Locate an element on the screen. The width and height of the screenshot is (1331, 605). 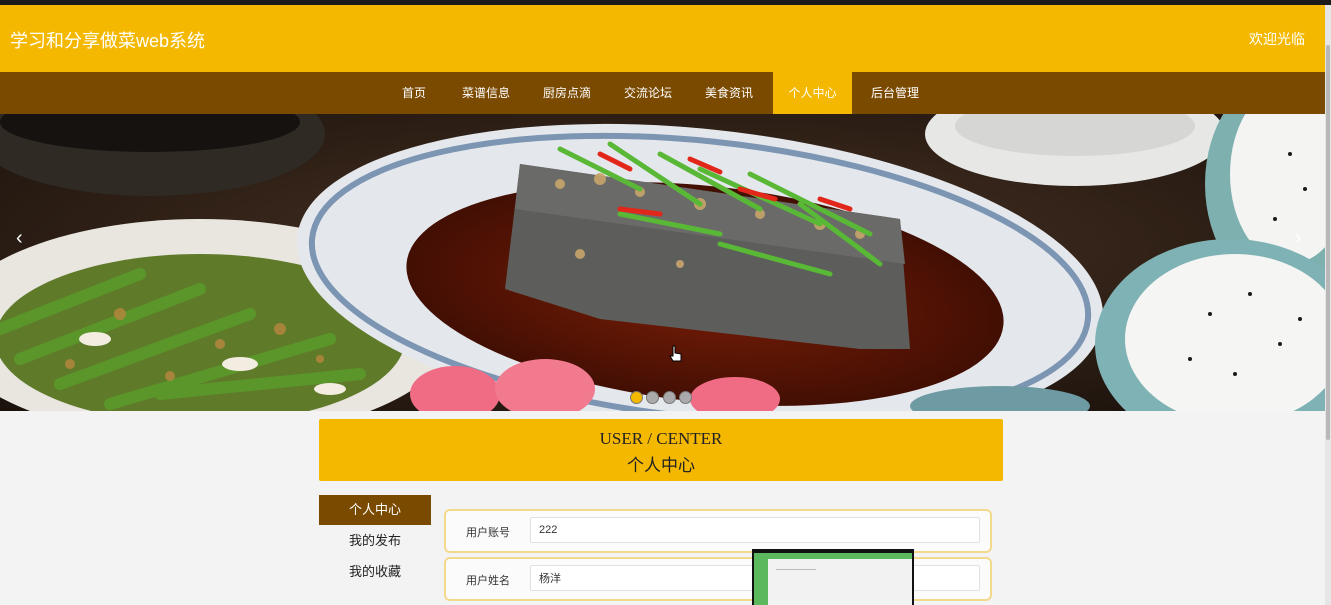
sidebar-item-my-favorites: 我的收藏 is located at coordinates (375, 572).